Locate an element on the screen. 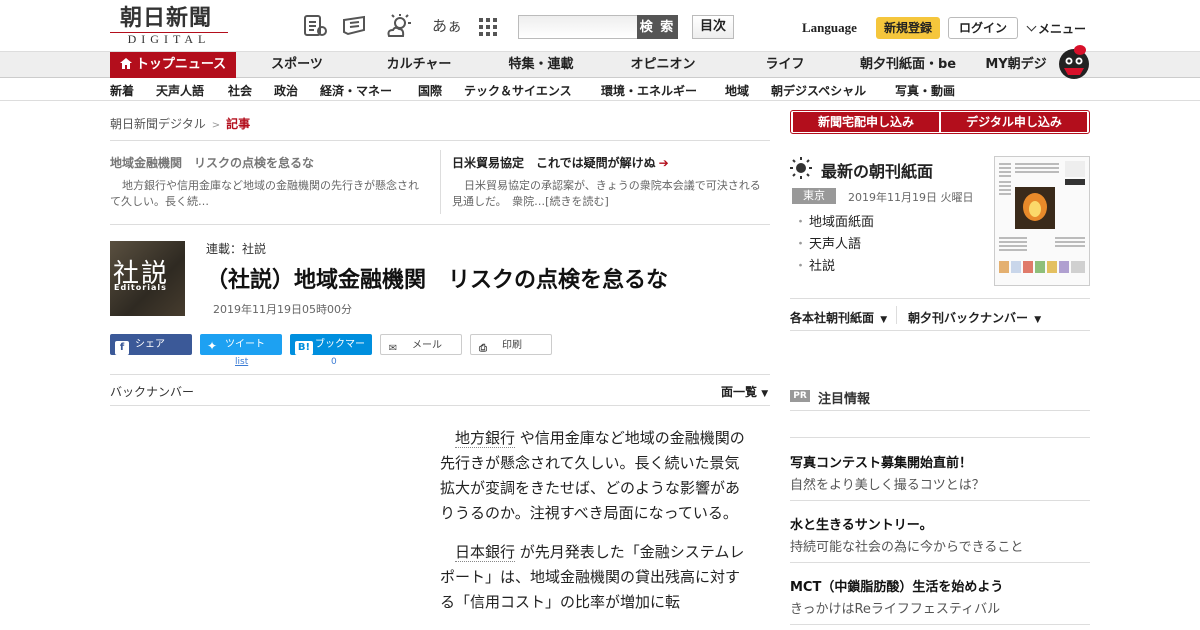 This screenshot has height=630, width=1200. nav-newspaper: 朝夕刊紙面・be is located at coordinates (908, 65).